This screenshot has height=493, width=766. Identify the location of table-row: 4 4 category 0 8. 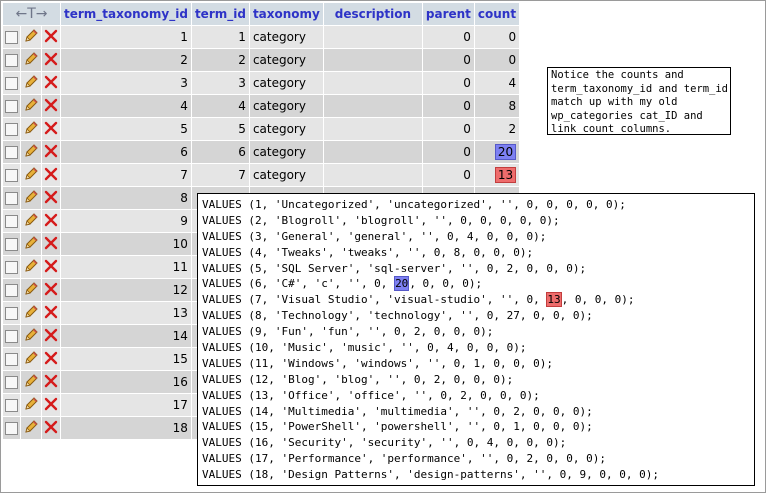
(261, 106).